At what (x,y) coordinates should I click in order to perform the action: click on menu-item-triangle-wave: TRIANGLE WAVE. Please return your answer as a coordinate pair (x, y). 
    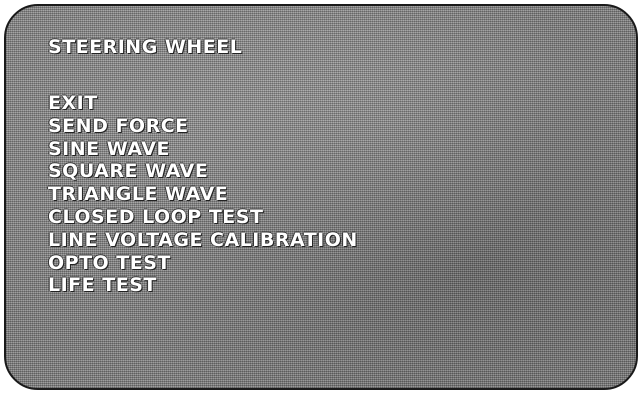
    Looking at the image, I should click on (203, 194).